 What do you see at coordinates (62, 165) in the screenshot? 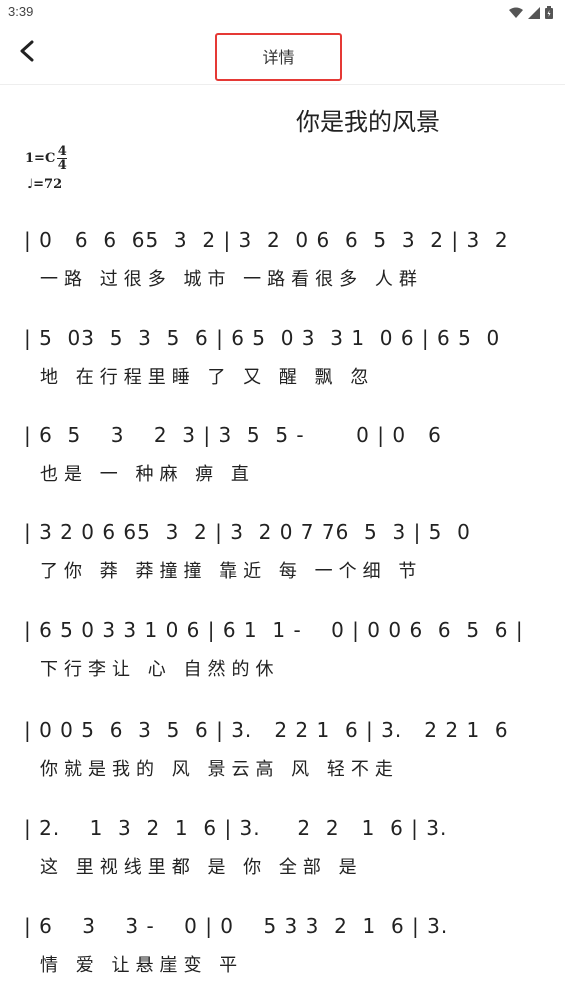
I see `time-sig-bottom: 4` at bounding box center [62, 165].